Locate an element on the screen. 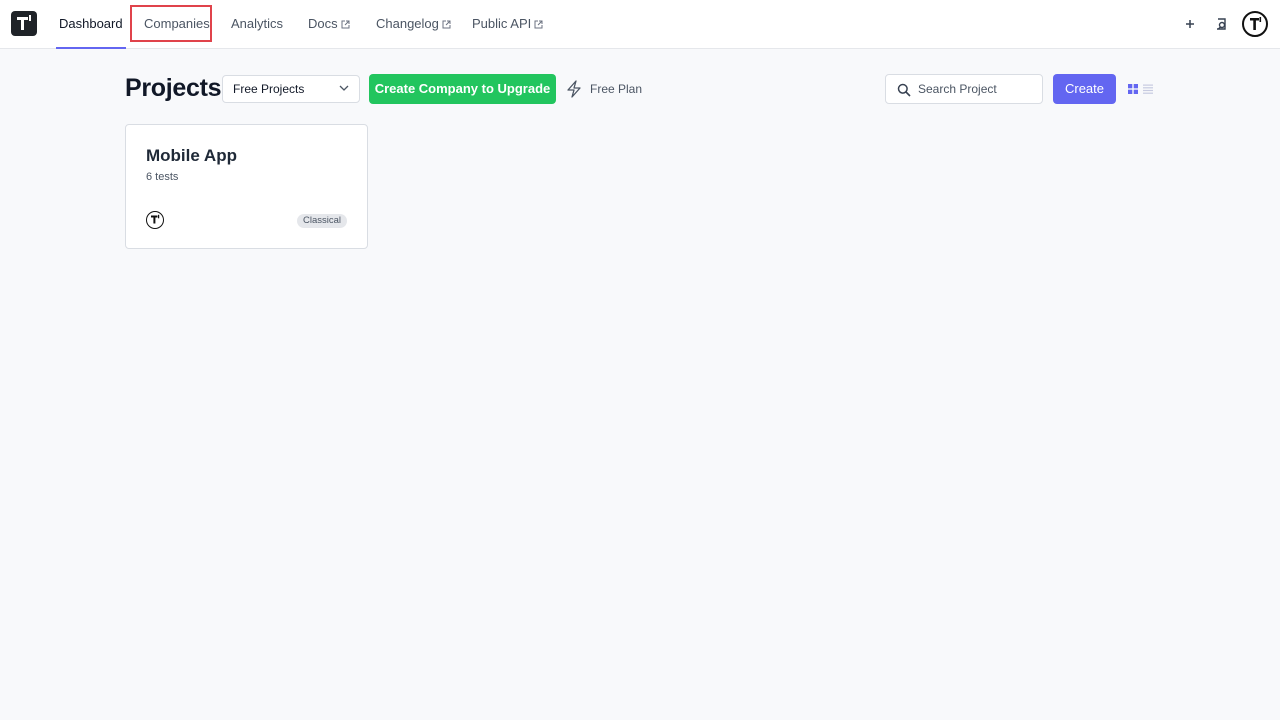 The image size is (1280, 720). plan-indicator: Free Plan is located at coordinates (604, 89).